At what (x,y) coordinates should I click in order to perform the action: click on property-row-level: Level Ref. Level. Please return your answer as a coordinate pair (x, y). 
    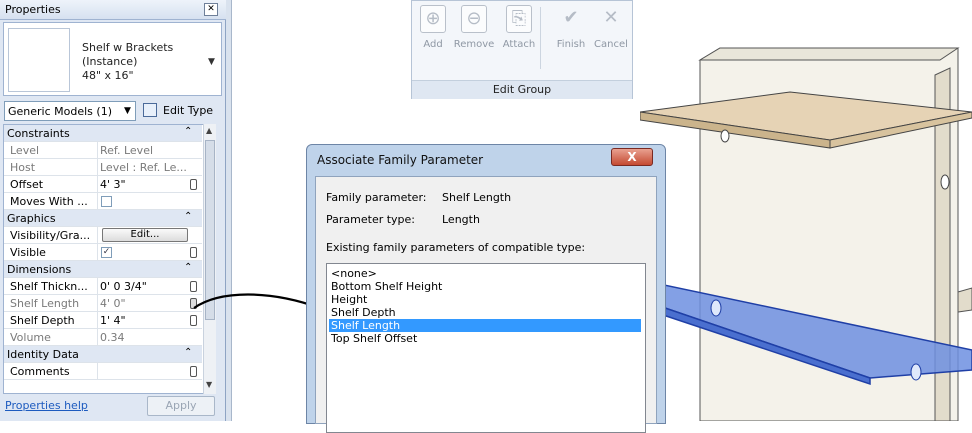
    Looking at the image, I should click on (103, 150).